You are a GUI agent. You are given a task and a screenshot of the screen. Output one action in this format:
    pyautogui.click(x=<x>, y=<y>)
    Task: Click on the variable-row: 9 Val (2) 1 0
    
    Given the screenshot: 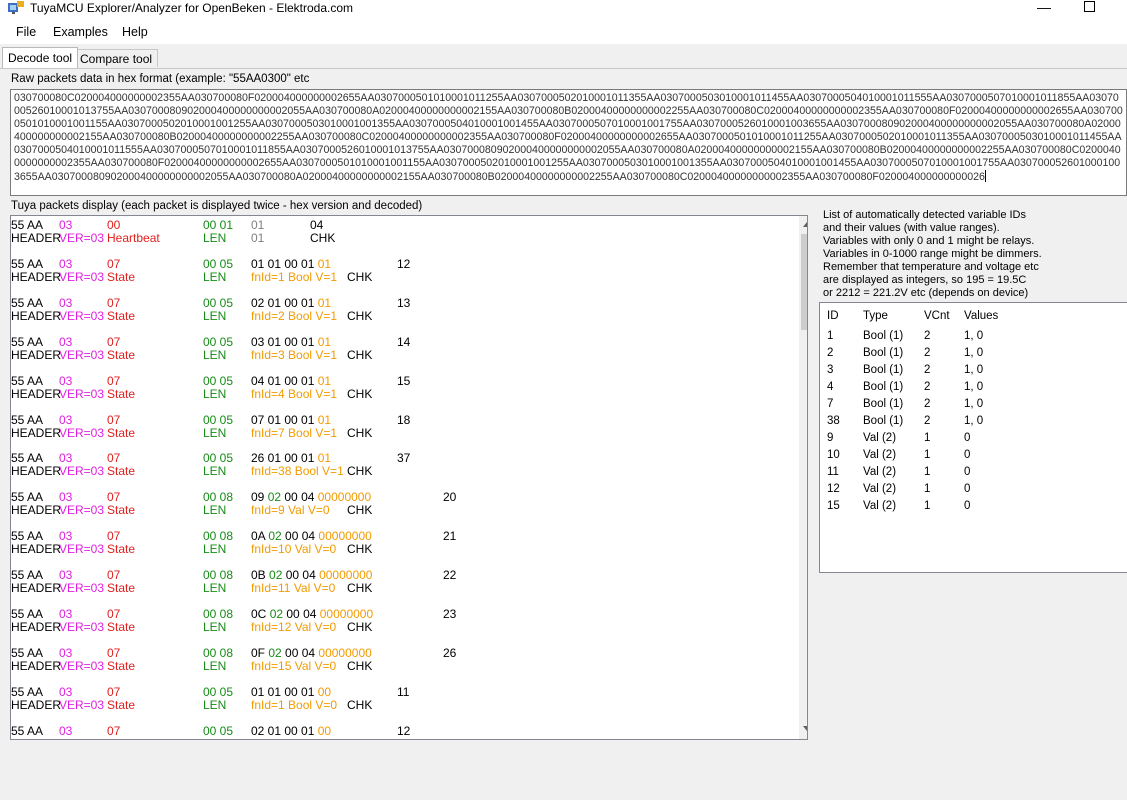 What is the action you would take?
    pyautogui.click(x=973, y=438)
    